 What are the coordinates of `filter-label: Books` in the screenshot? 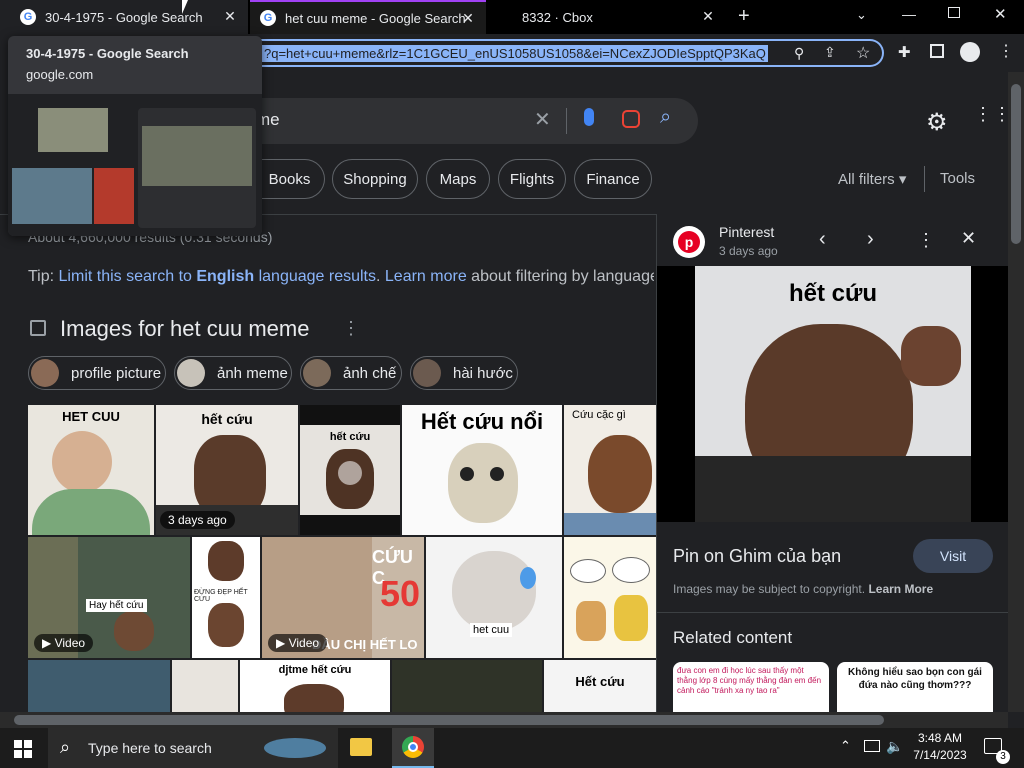 It's located at (289, 179).